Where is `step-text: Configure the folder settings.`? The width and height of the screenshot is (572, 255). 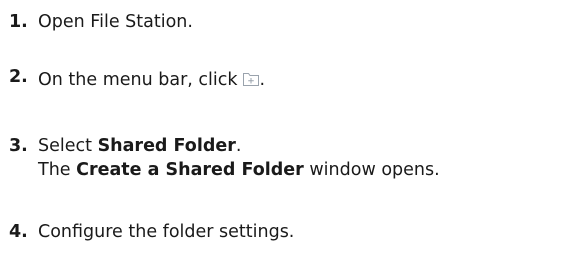 step-text: Configure the folder settings. is located at coordinates (166, 232).